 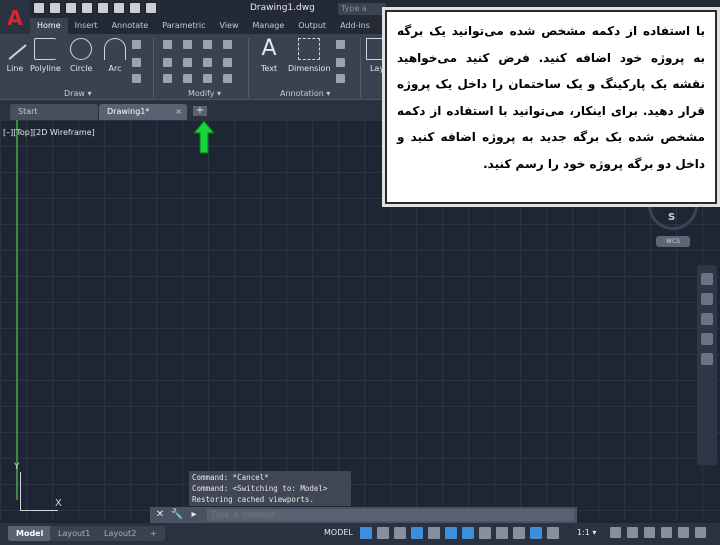 What do you see at coordinates (340, 78) in the screenshot?
I see `table-icon` at bounding box center [340, 78].